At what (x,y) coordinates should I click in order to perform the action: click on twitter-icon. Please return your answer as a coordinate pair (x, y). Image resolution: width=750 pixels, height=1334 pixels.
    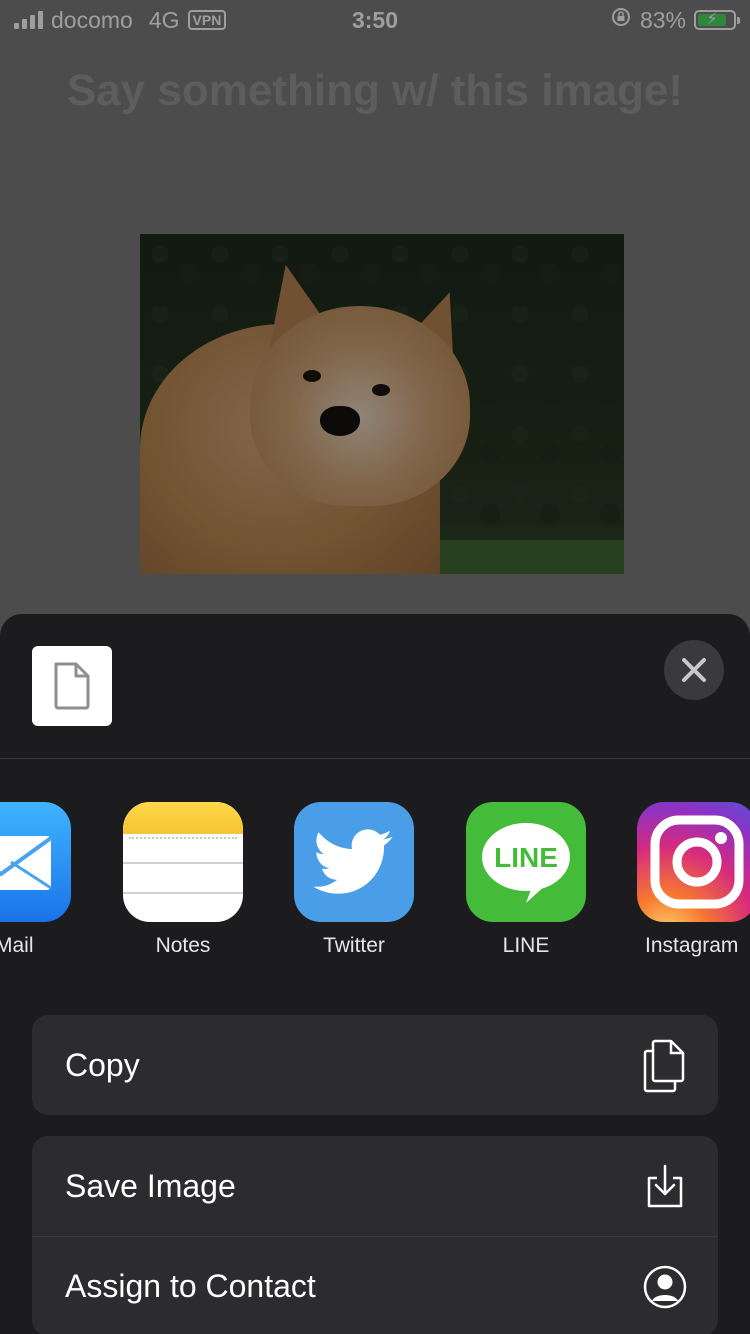
    Looking at the image, I should click on (354, 862).